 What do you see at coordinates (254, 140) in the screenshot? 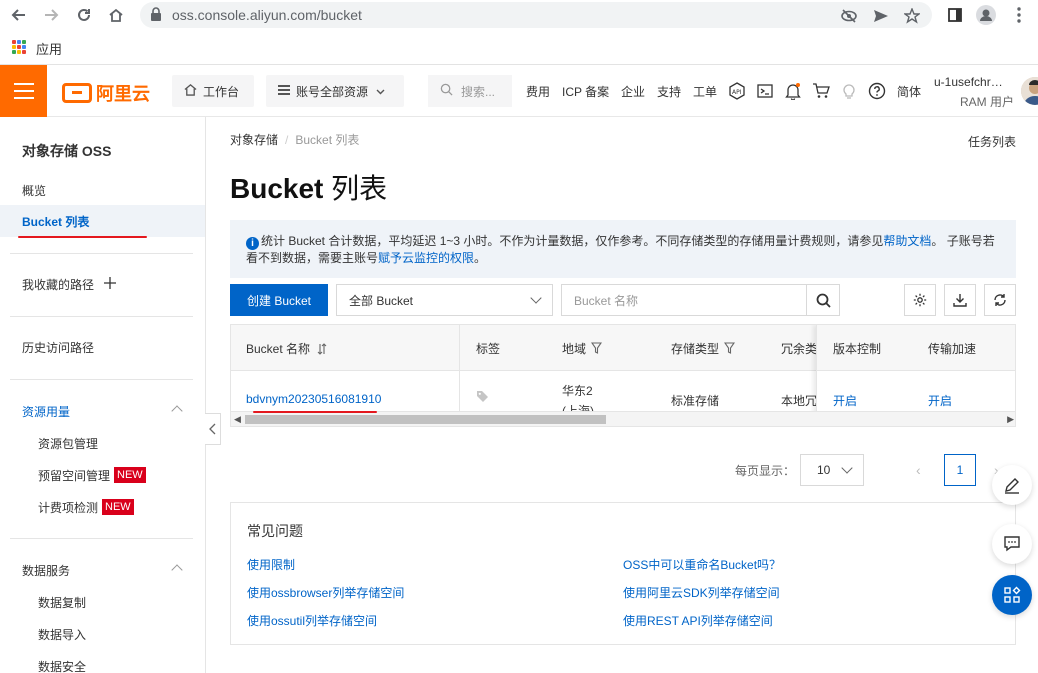
I see `breadcrumb-root: 对象存储` at bounding box center [254, 140].